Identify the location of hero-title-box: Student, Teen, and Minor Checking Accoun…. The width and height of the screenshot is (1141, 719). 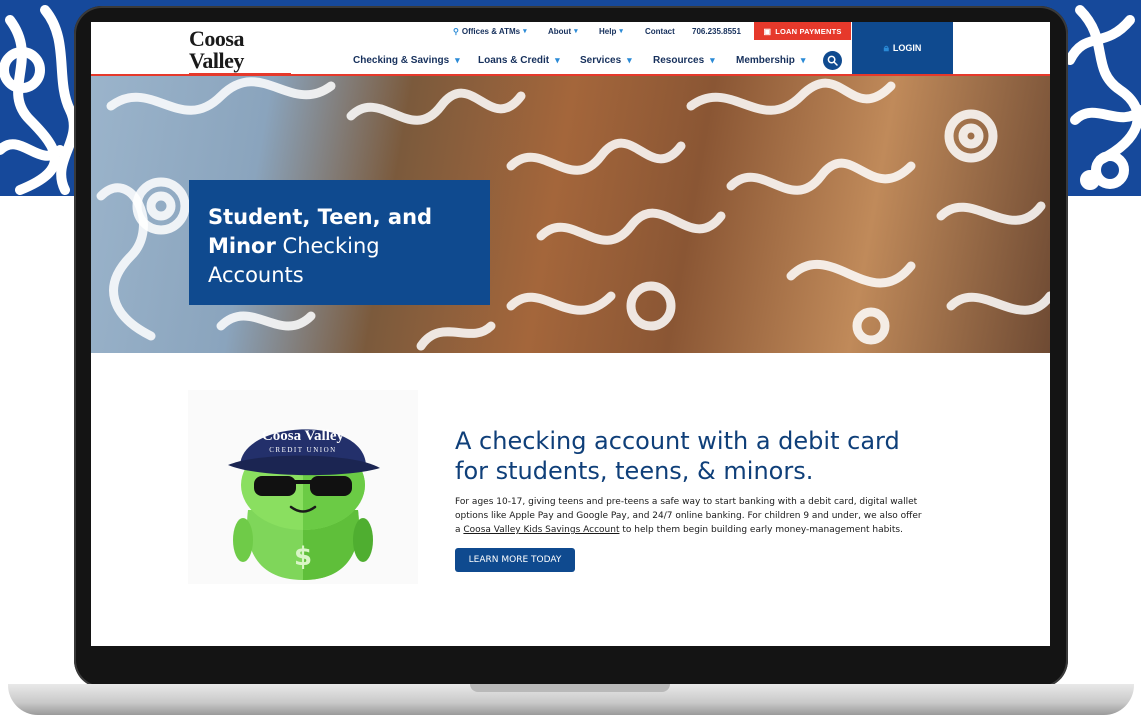
(339, 242).